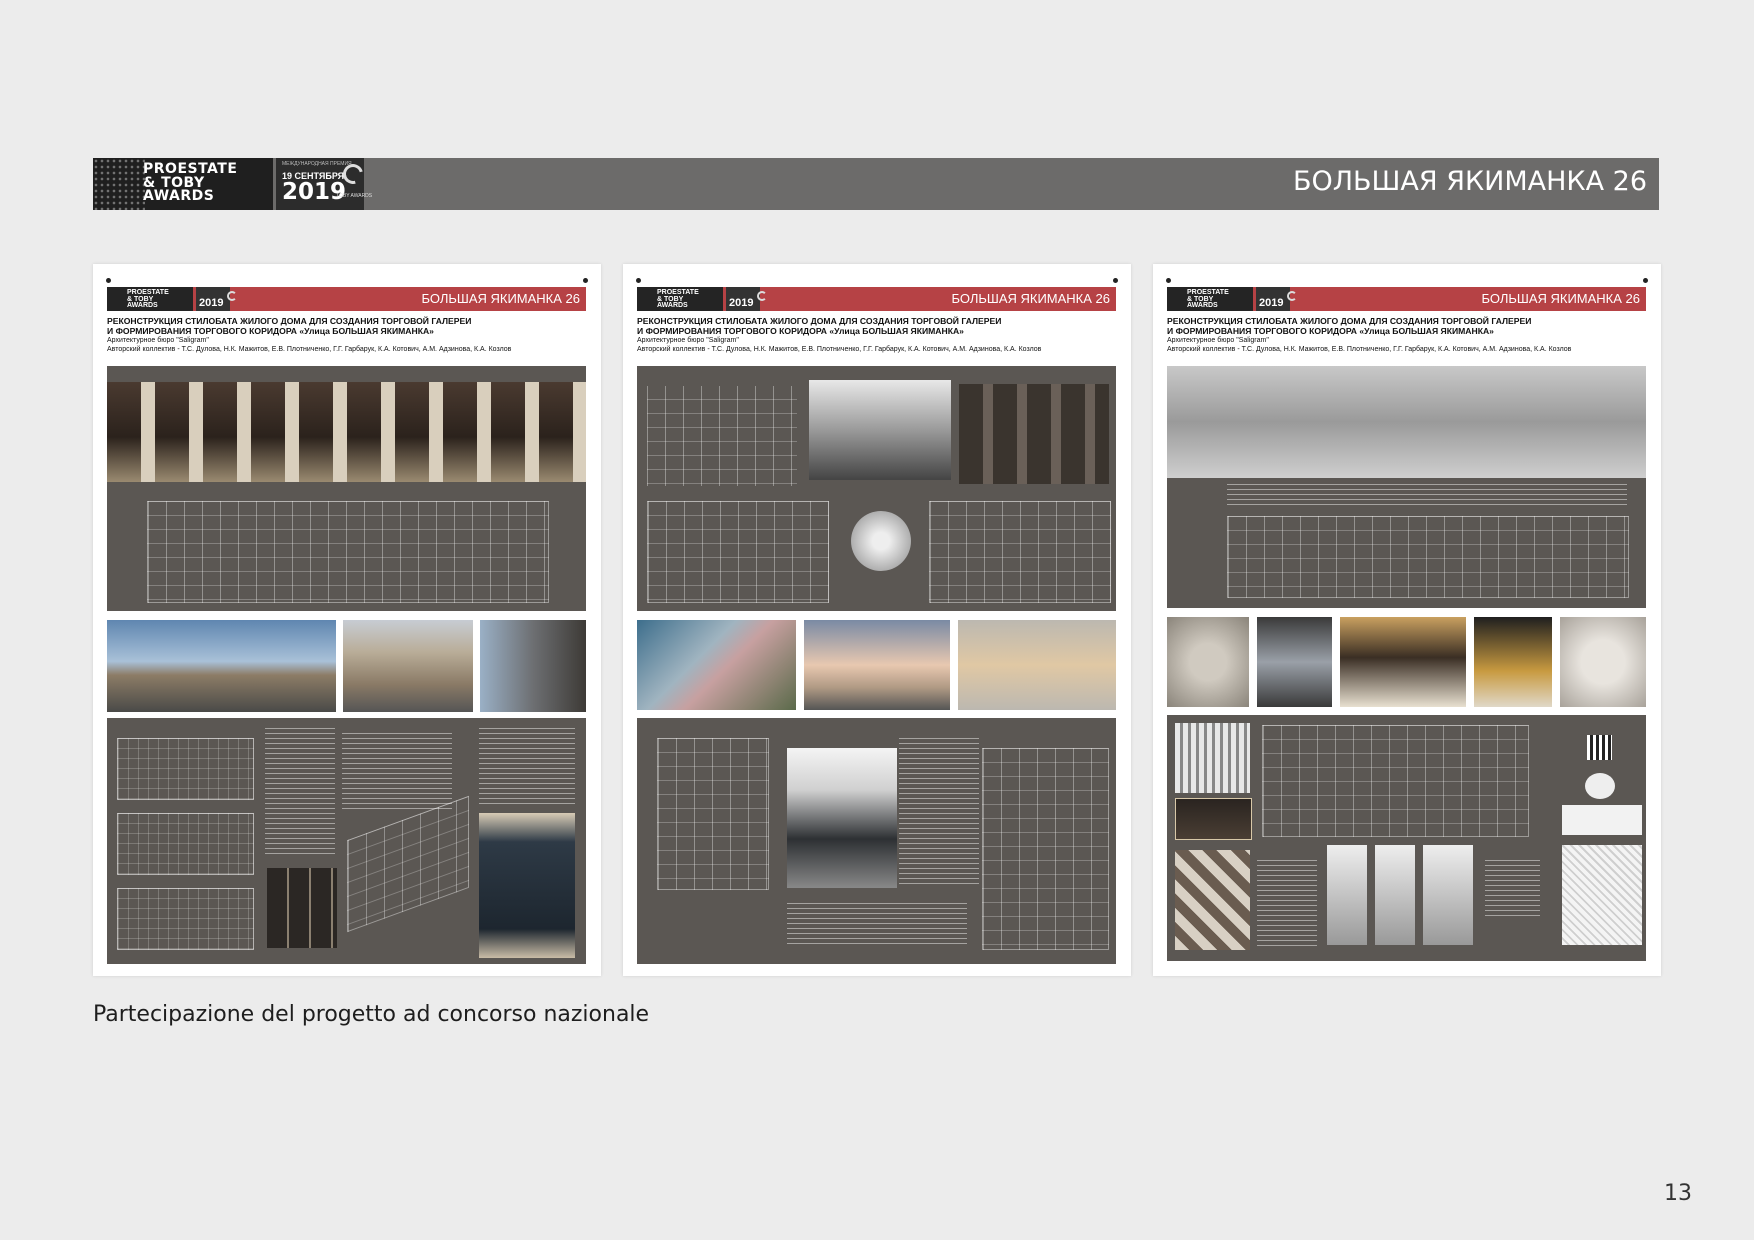 The height and width of the screenshot is (1240, 1754). I want to click on interior-photo, so click(1513, 662).